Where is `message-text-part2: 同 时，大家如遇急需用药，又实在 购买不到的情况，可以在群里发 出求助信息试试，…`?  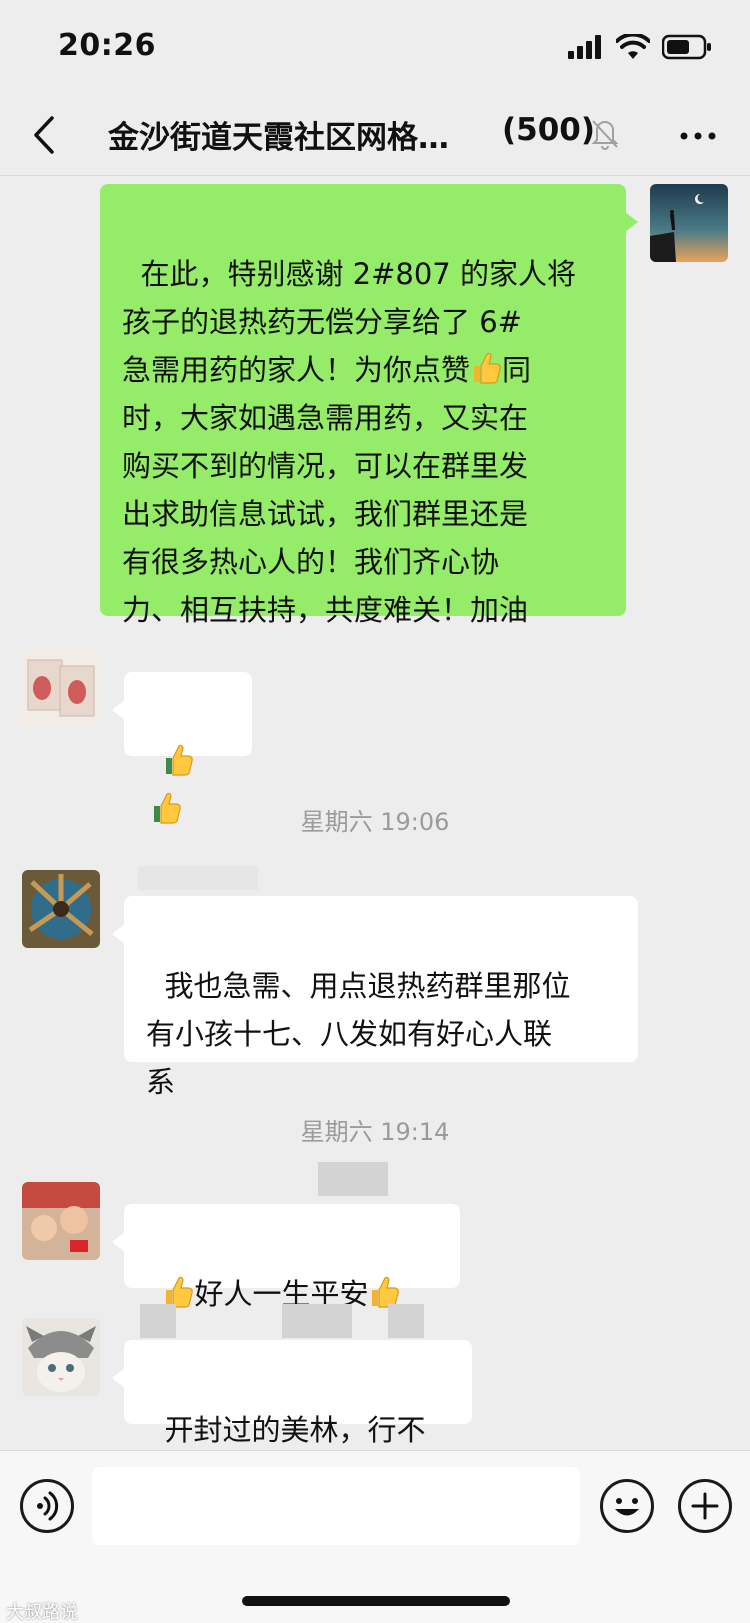
message-text-part2: 同 时，大家如遇急需用药，又实在 购买不到的情况，可以在群里发 出求助信息试试，… is located at coordinates (327, 490).